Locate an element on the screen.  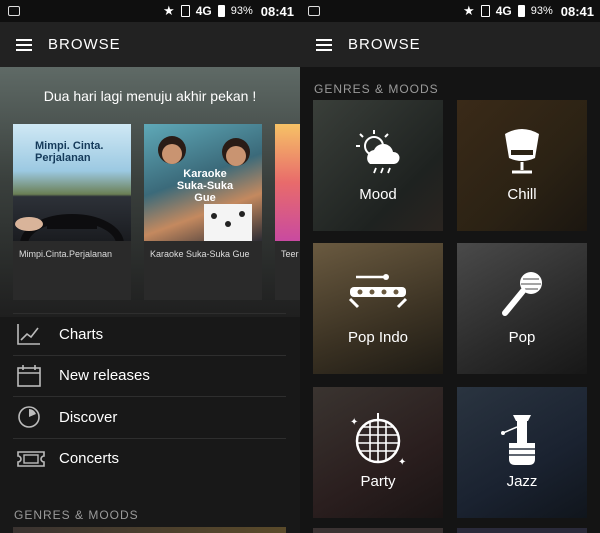
kulintang-icon is located at coordinates (378, 294).